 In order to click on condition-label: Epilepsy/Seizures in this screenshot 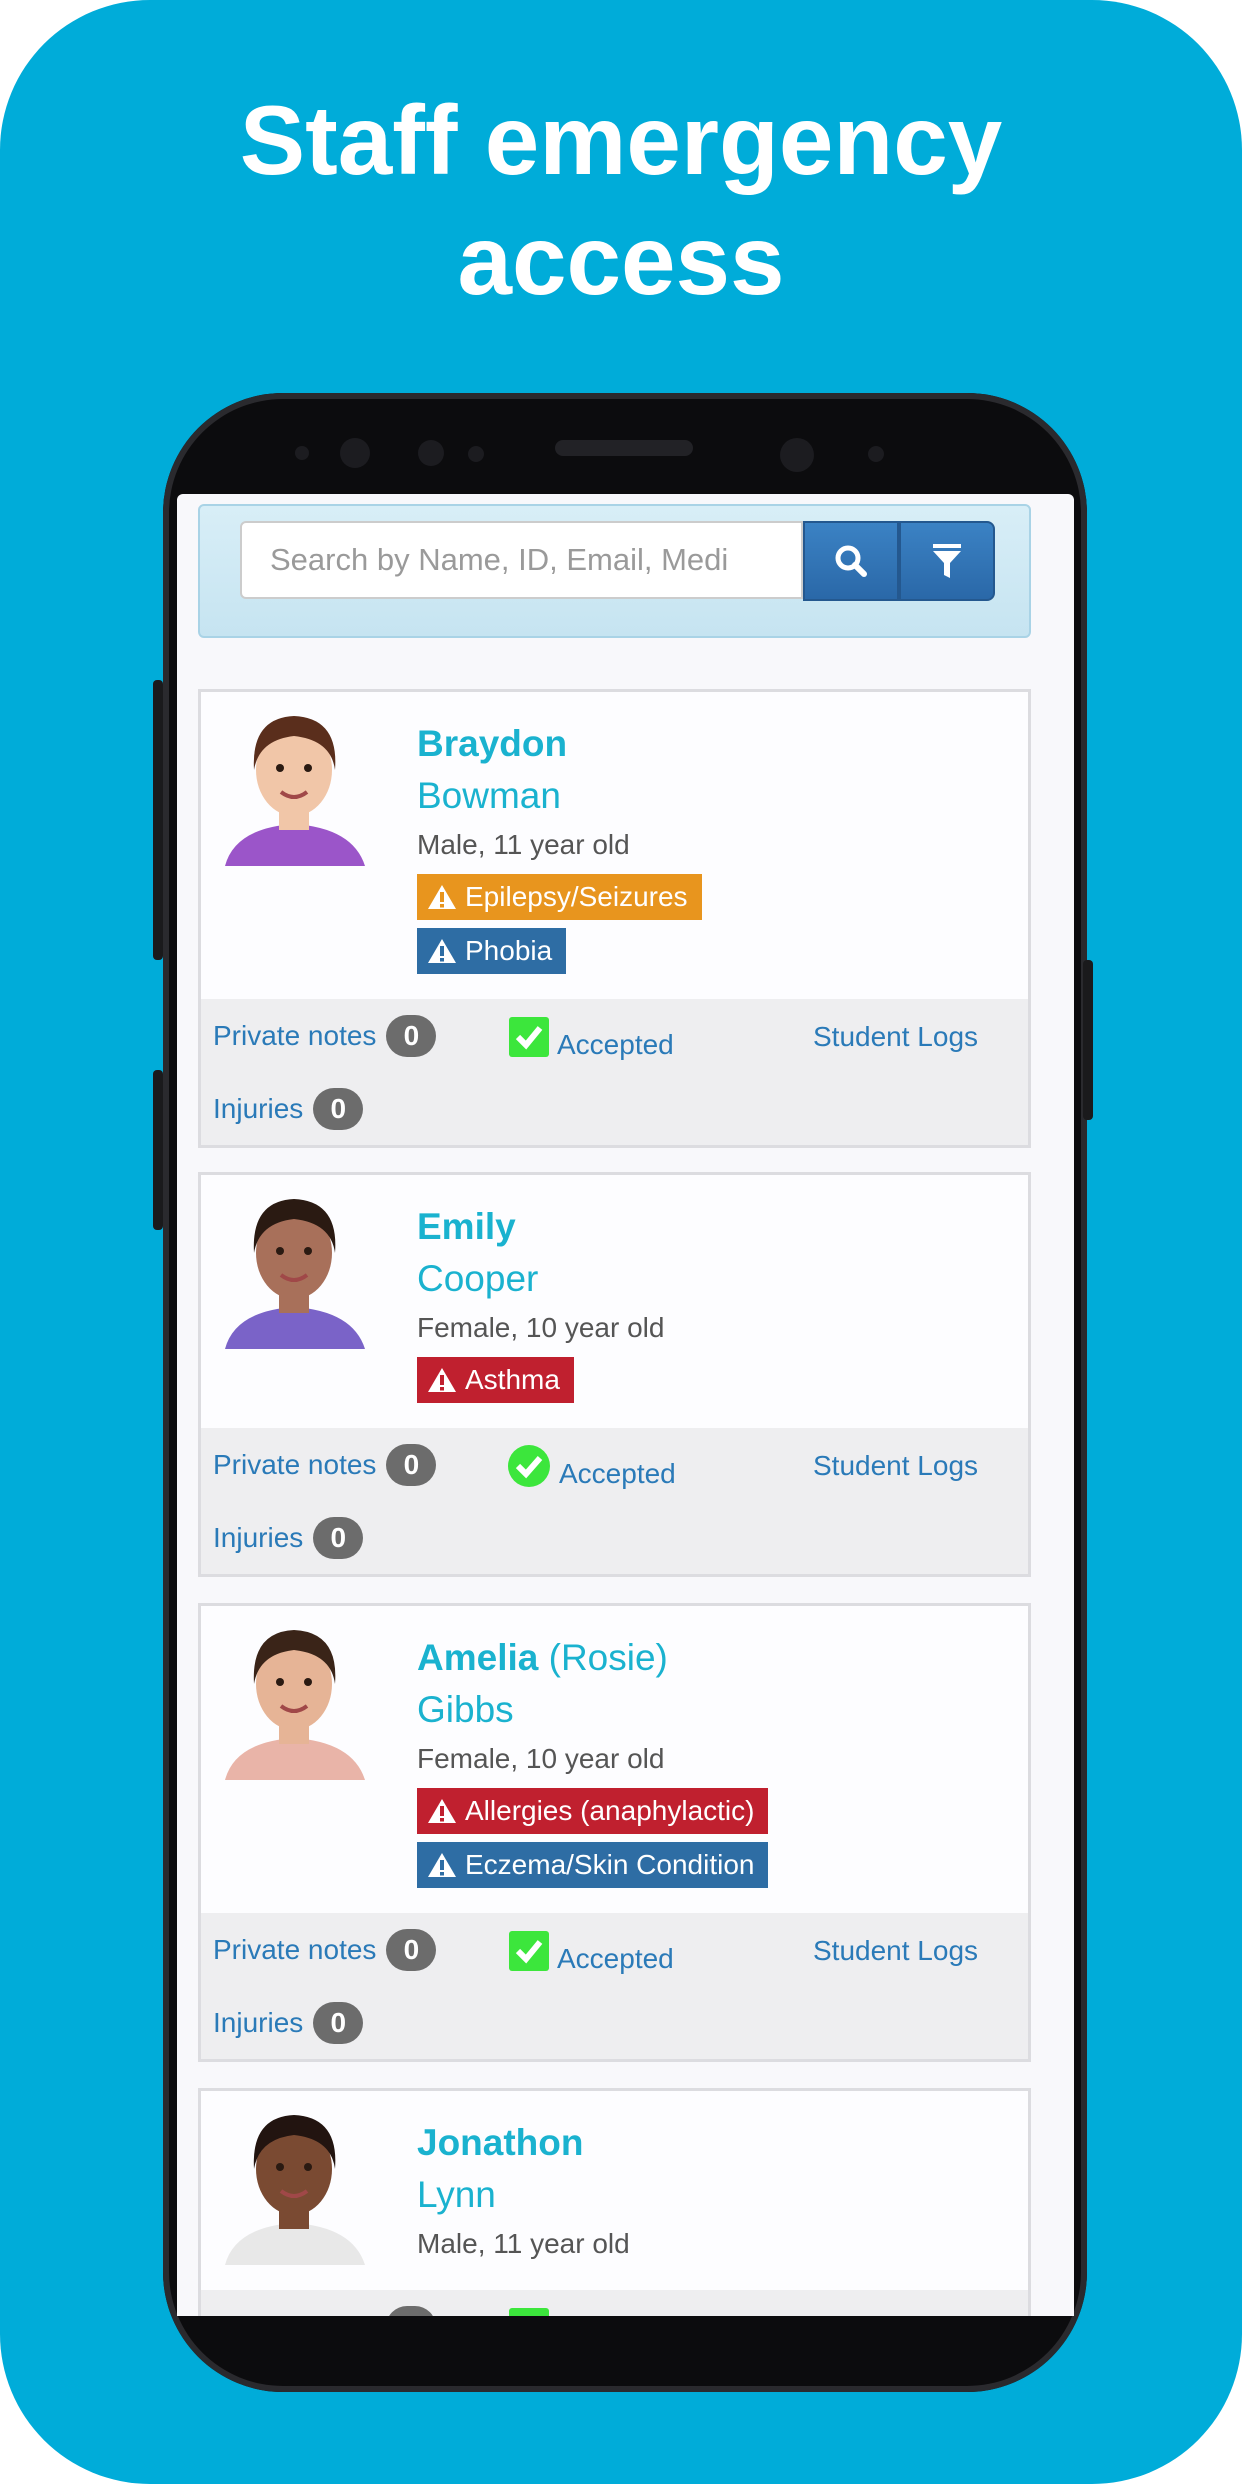, I will do `click(576, 896)`.